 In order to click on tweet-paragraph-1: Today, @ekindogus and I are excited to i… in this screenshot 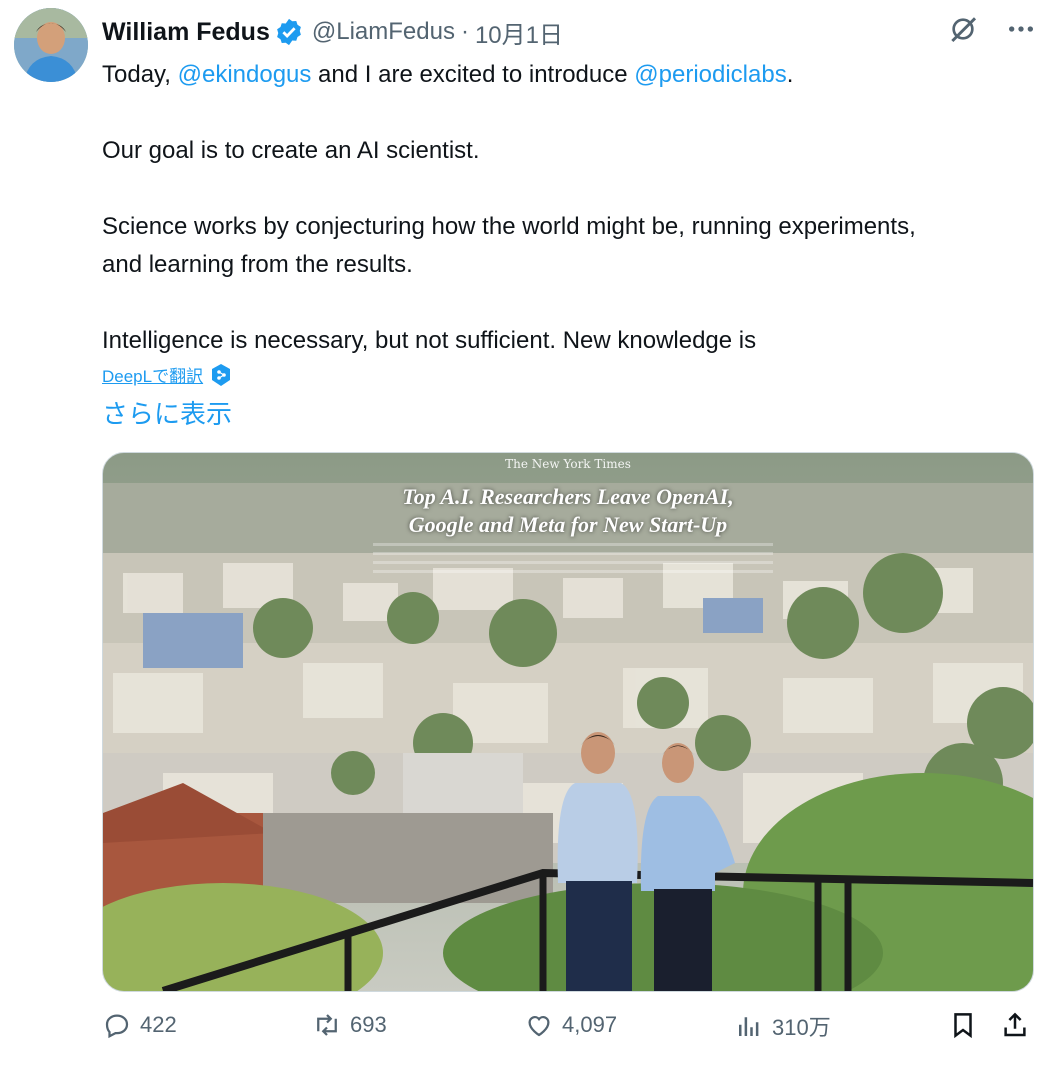, I will do `click(567, 75)`.